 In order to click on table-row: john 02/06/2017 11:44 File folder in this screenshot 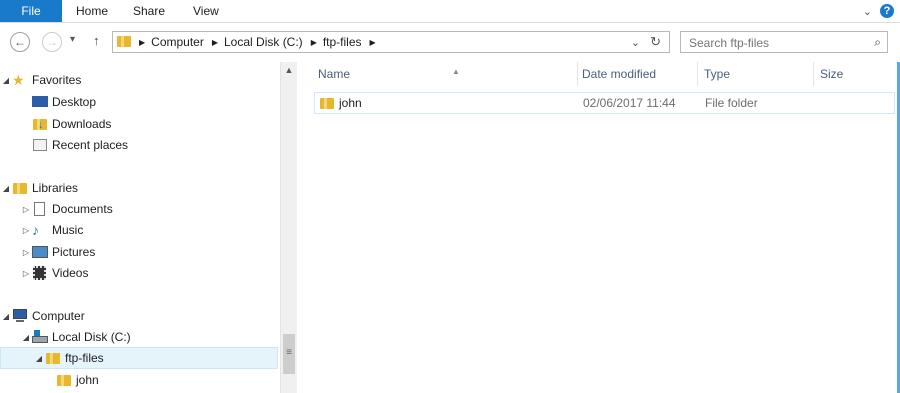, I will do `click(604, 103)`.